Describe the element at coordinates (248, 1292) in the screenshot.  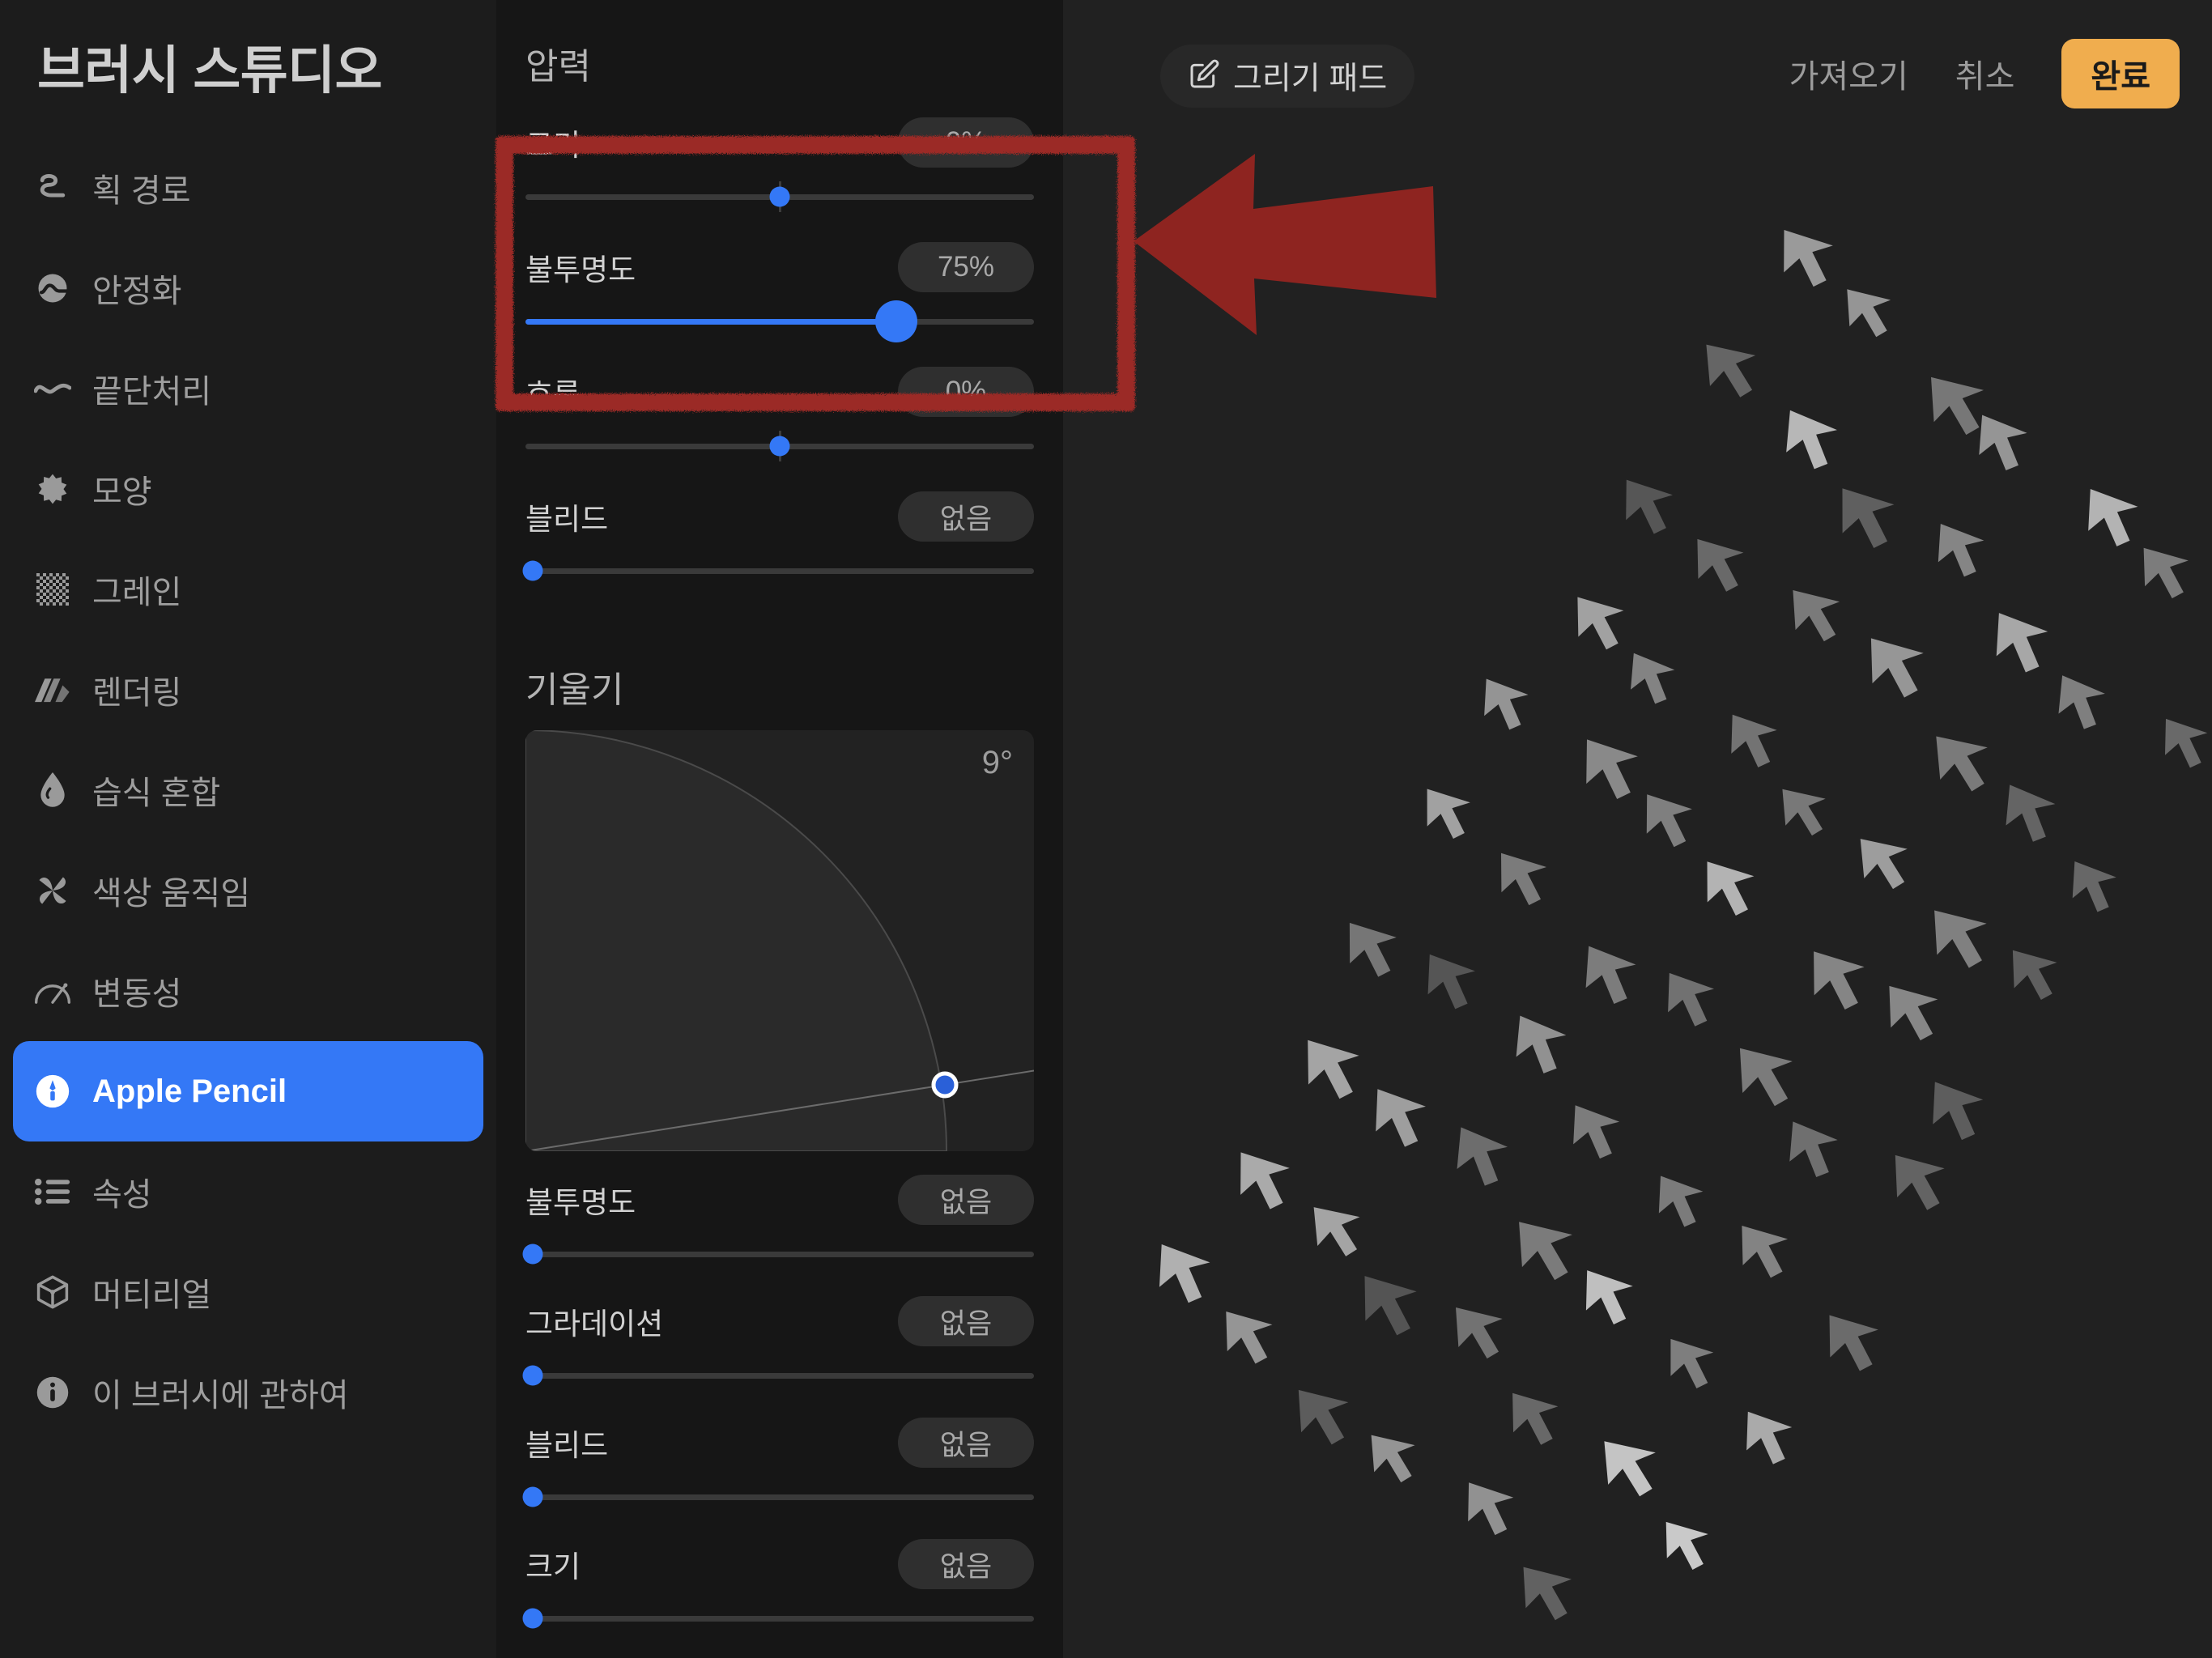
I see `sidebar-item-11: 머티리얼` at that location.